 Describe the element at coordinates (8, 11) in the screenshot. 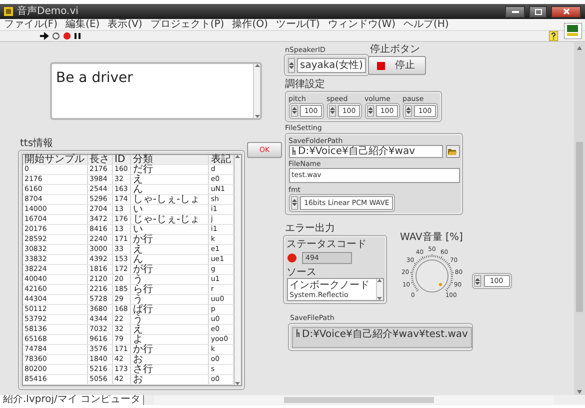

I see `app-icon` at that location.